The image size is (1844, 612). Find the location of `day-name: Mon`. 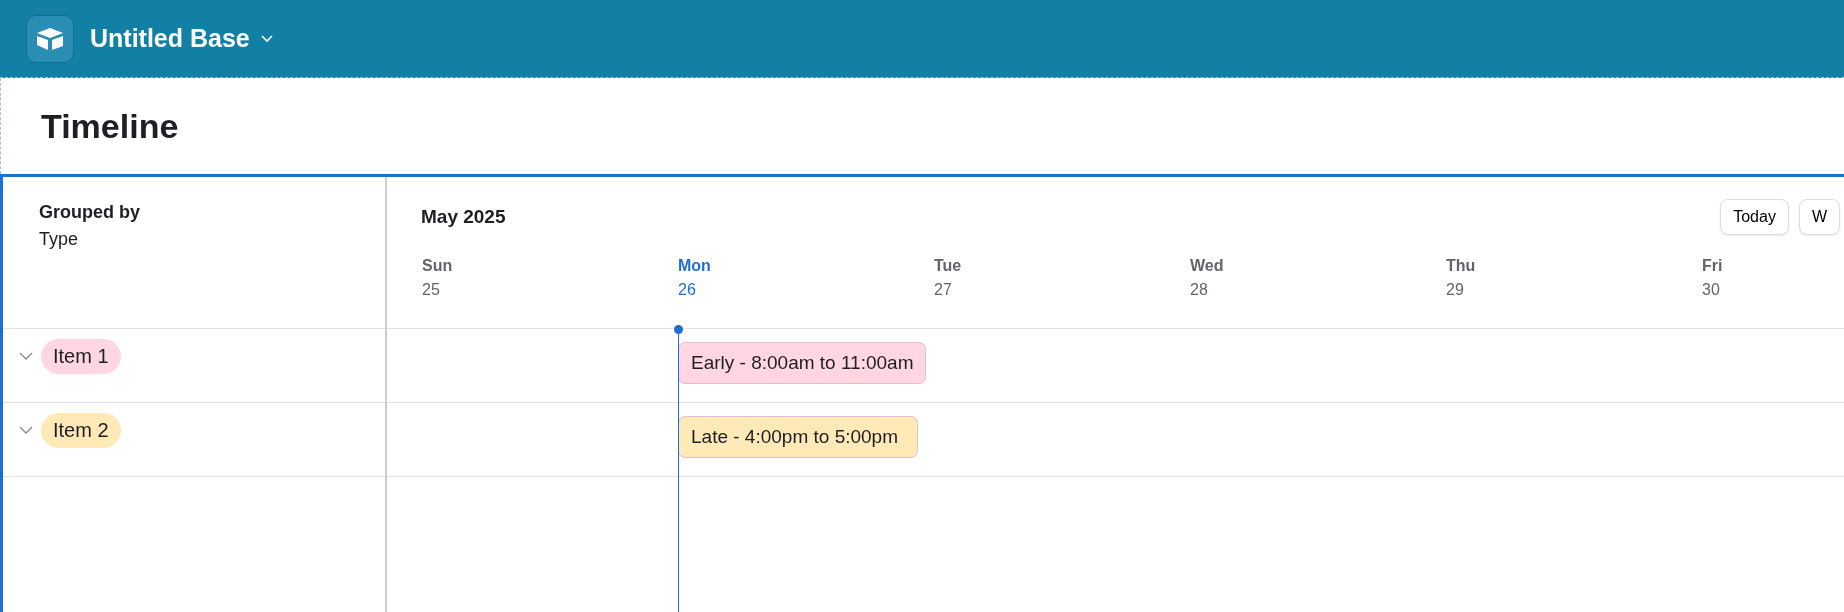

day-name: Mon is located at coordinates (695, 266).